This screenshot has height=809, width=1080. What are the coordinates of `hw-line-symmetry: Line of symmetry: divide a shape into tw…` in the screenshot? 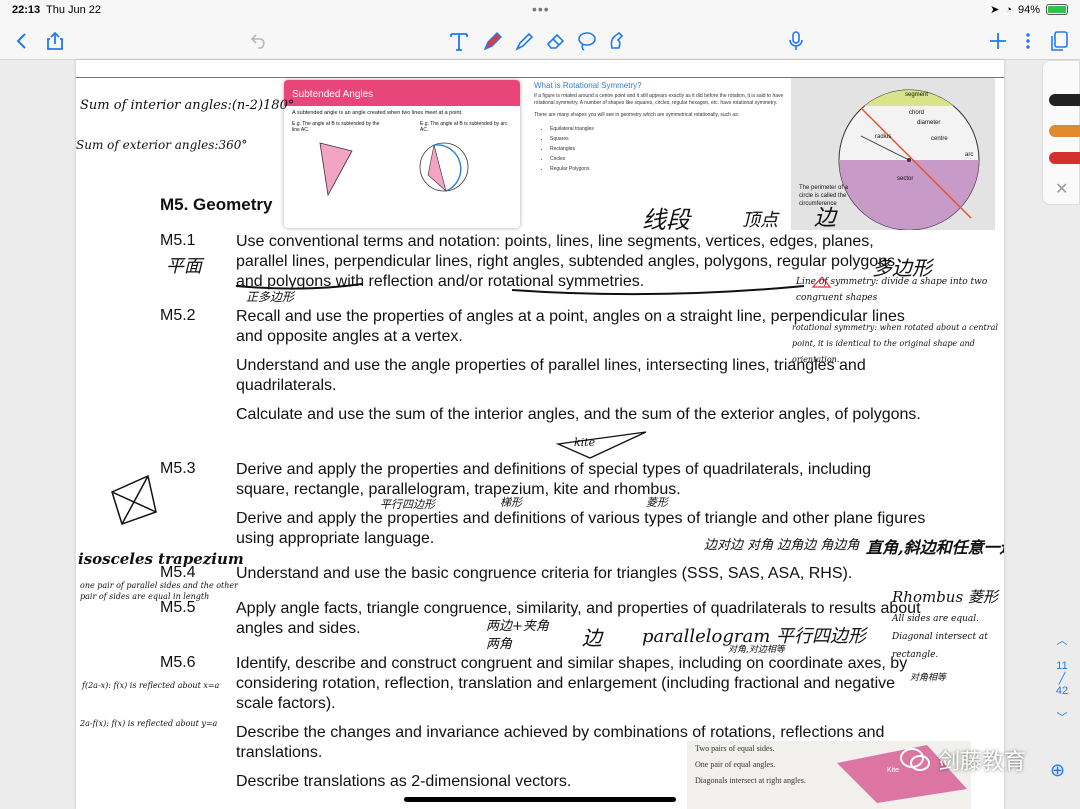 It's located at (892, 290).